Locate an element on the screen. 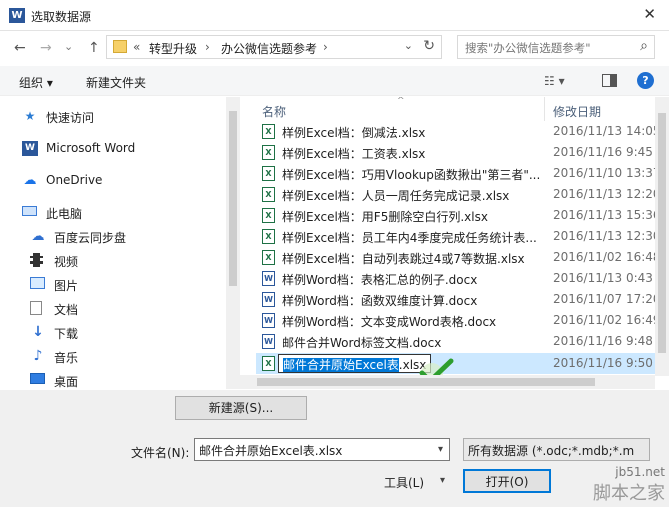 This screenshot has width=669, height=507. sidebar-item-videos: 视频 is located at coordinates (126, 261).